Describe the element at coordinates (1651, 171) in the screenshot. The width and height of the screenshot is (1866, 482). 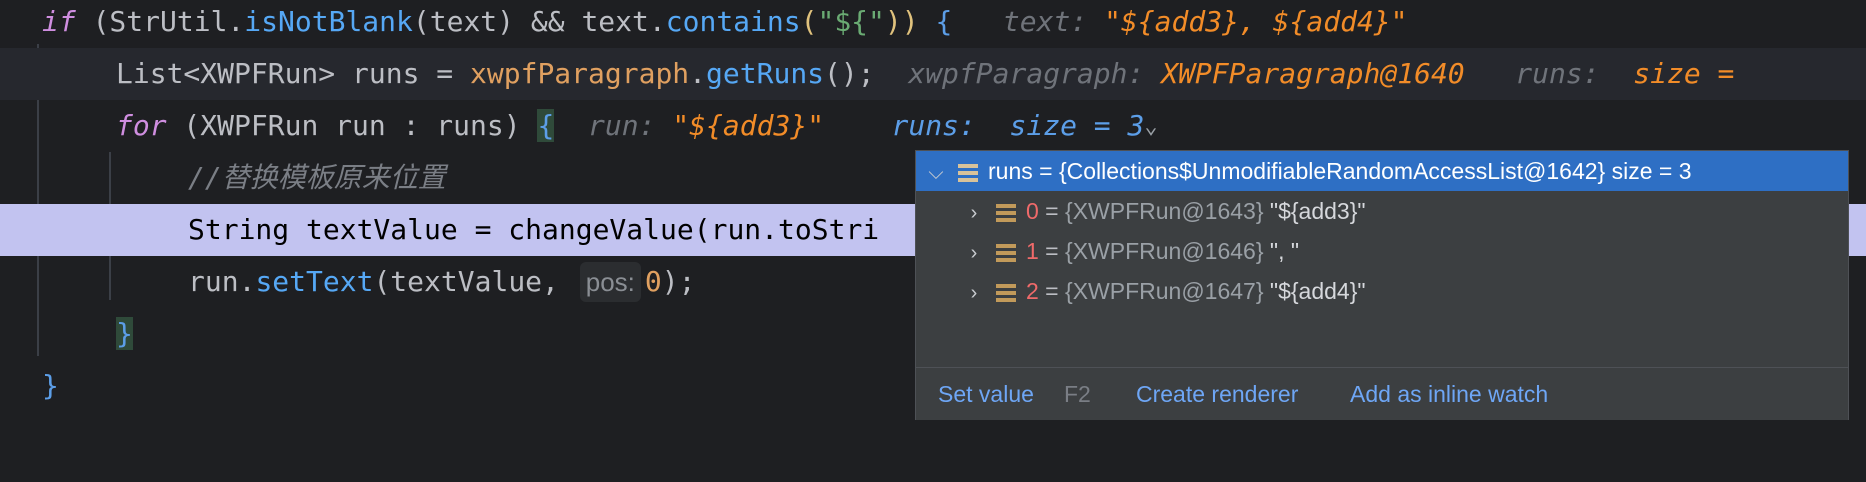
I see `tree-row-size: size = 3` at that location.